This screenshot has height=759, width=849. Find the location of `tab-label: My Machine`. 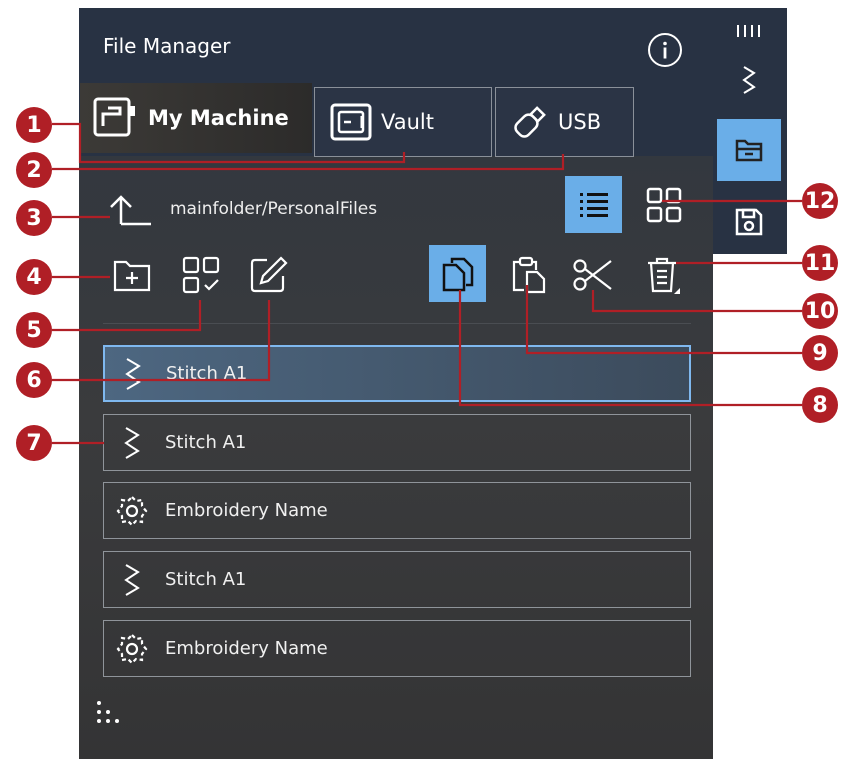

tab-label: My Machine is located at coordinates (218, 118).